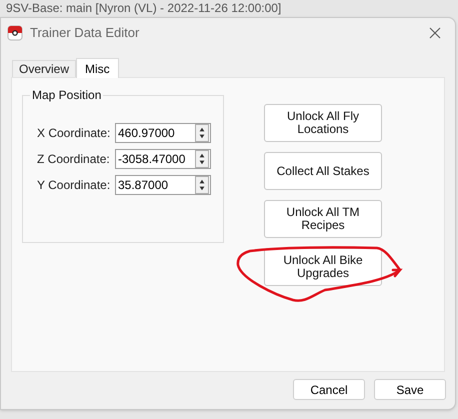  I want to click on field-label: Y Coordinate:, so click(74, 185).